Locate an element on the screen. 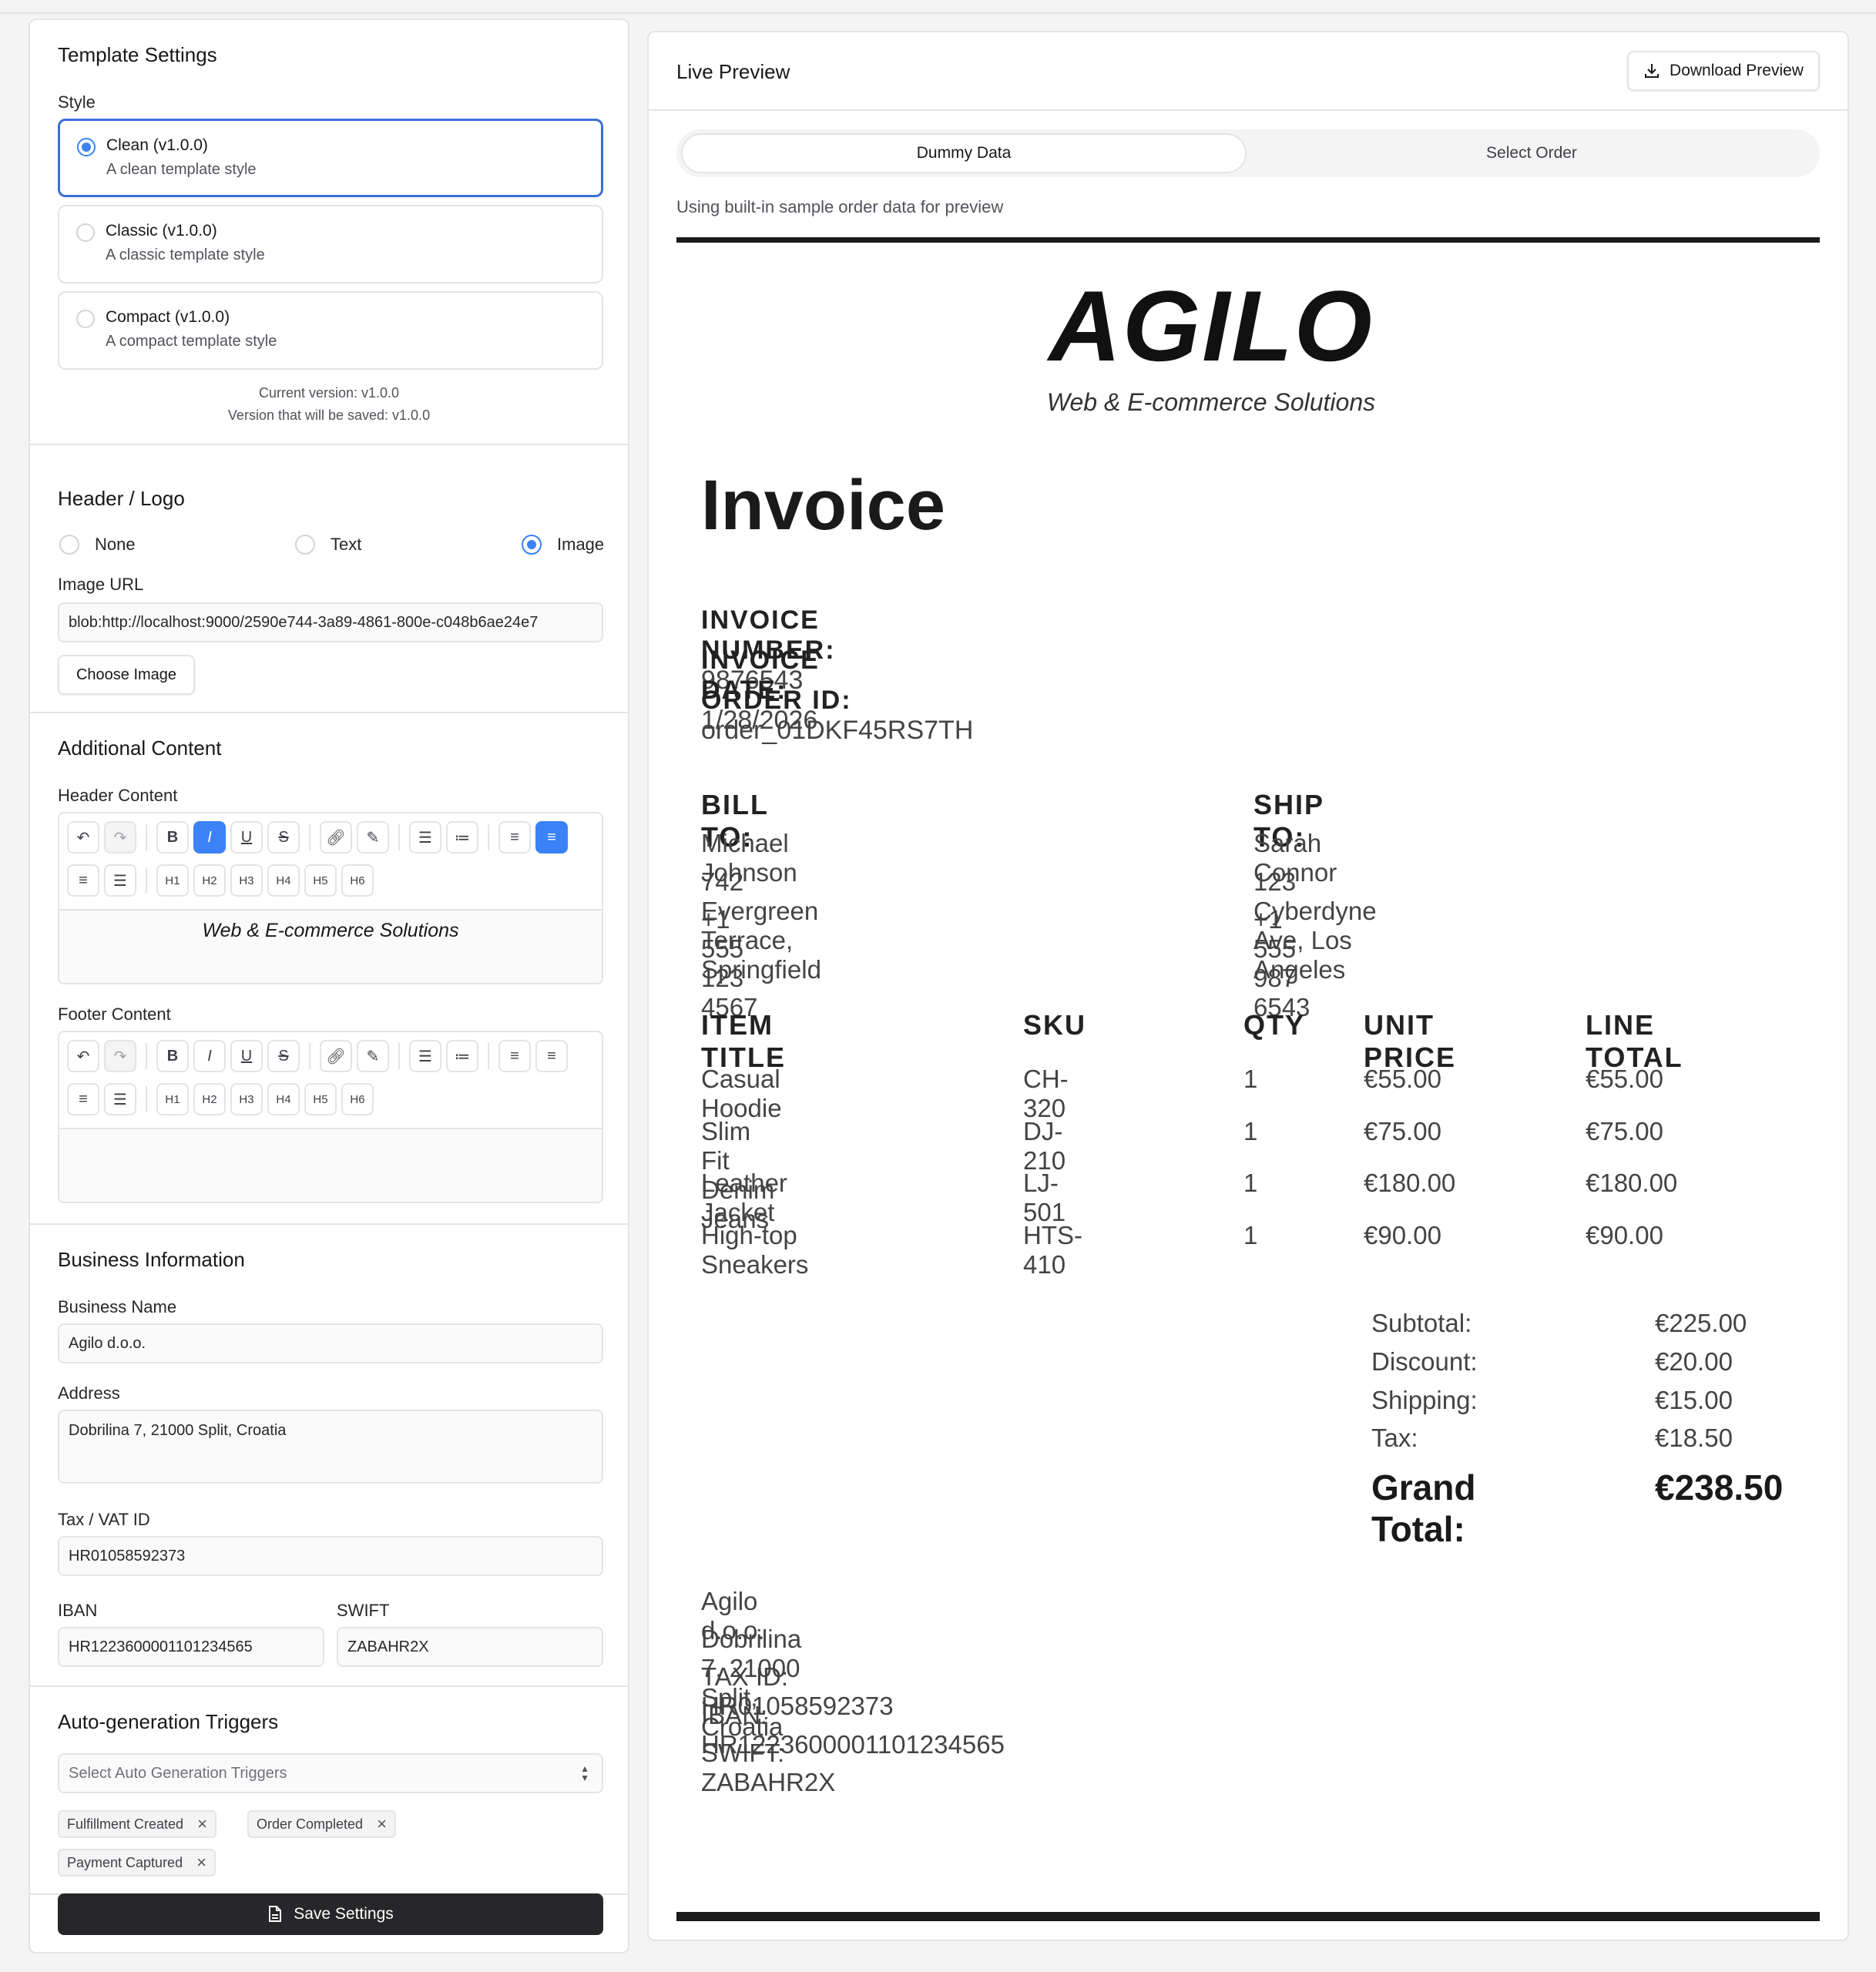 The height and width of the screenshot is (1972, 1876). chevron-up-down-icon: ▲ ▼ is located at coordinates (584, 1773).